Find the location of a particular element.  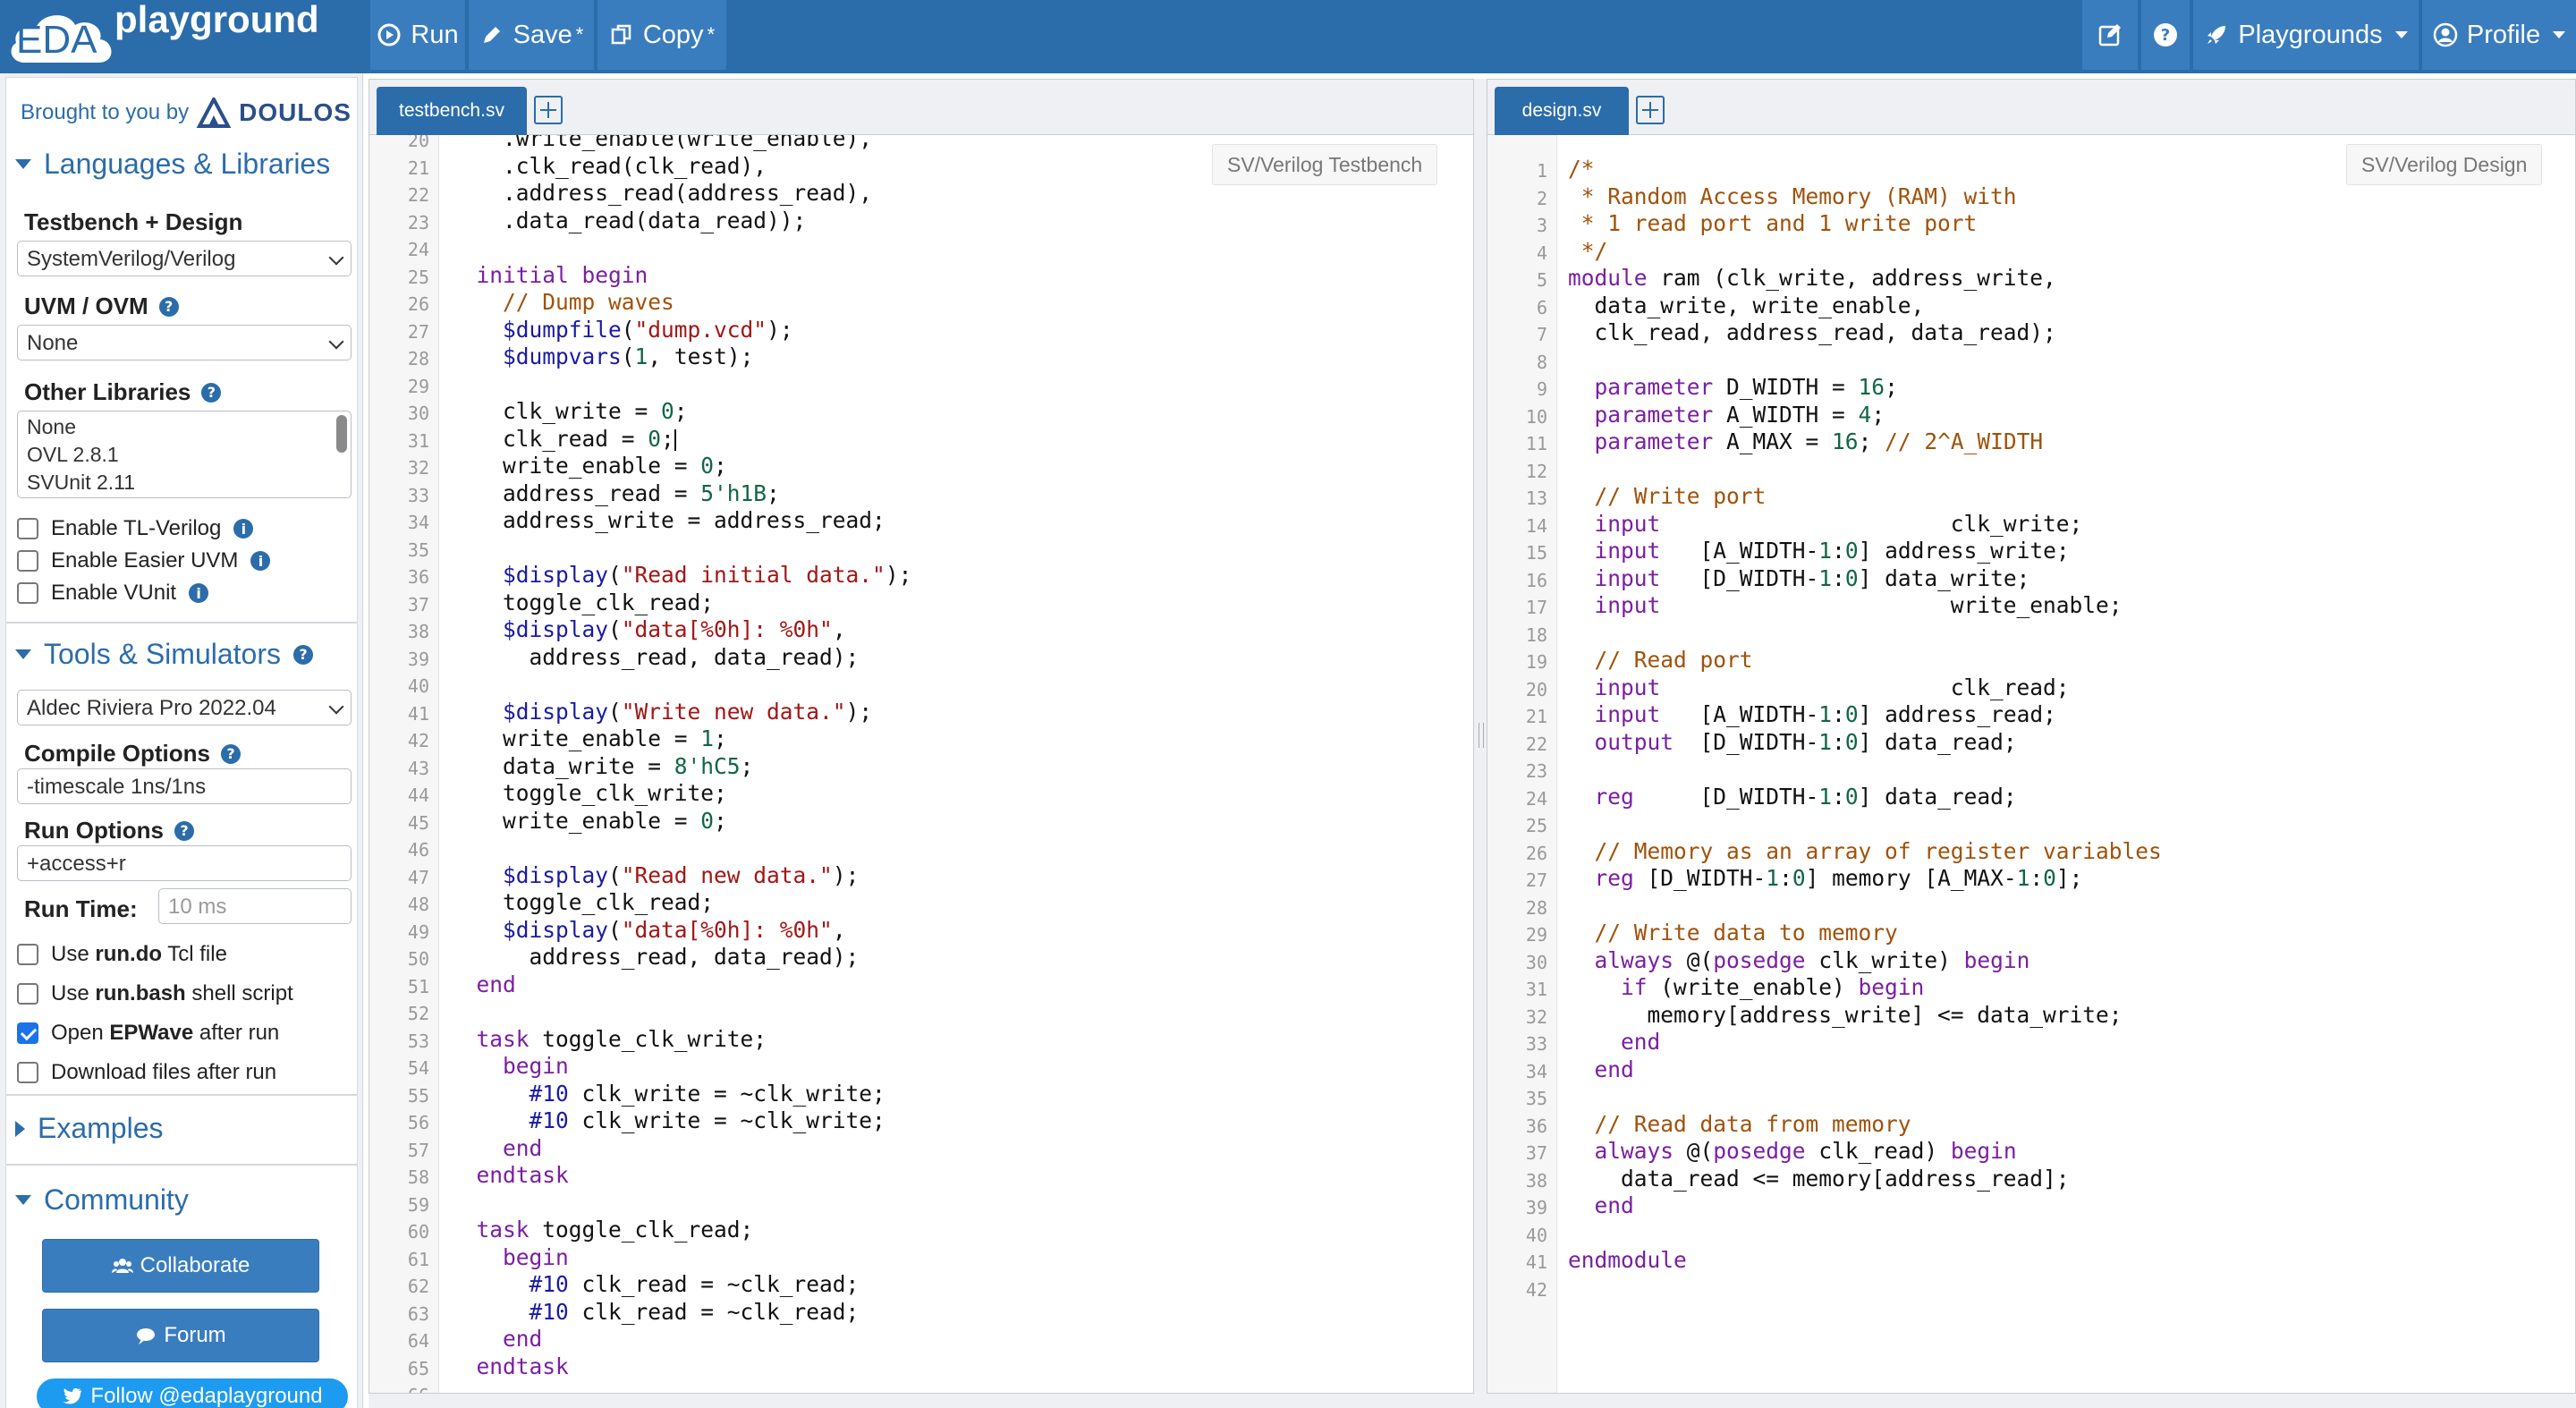

add-file-icon is located at coordinates (1650, 110).